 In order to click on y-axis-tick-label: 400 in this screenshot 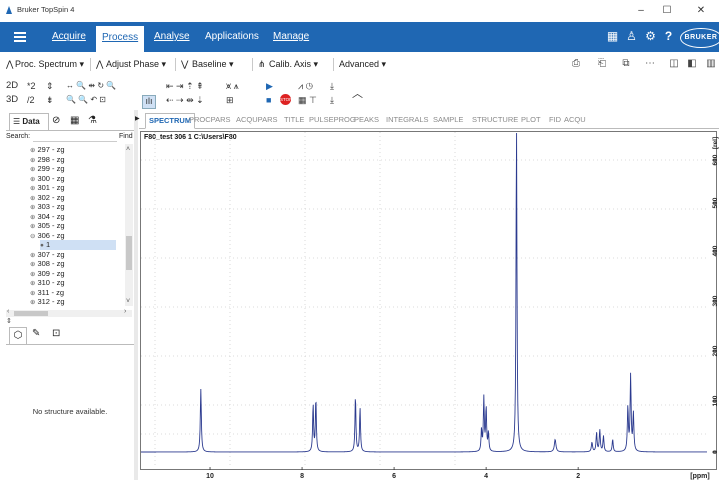, I will do `click(715, 250)`.